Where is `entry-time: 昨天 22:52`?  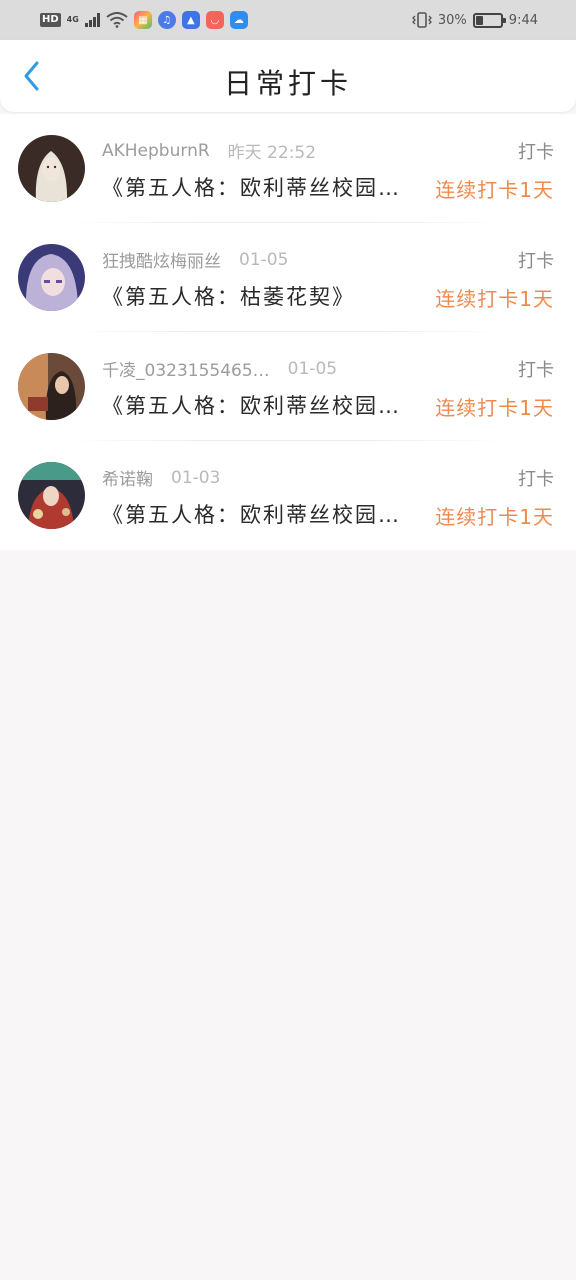 entry-time: 昨天 22:52 is located at coordinates (272, 153).